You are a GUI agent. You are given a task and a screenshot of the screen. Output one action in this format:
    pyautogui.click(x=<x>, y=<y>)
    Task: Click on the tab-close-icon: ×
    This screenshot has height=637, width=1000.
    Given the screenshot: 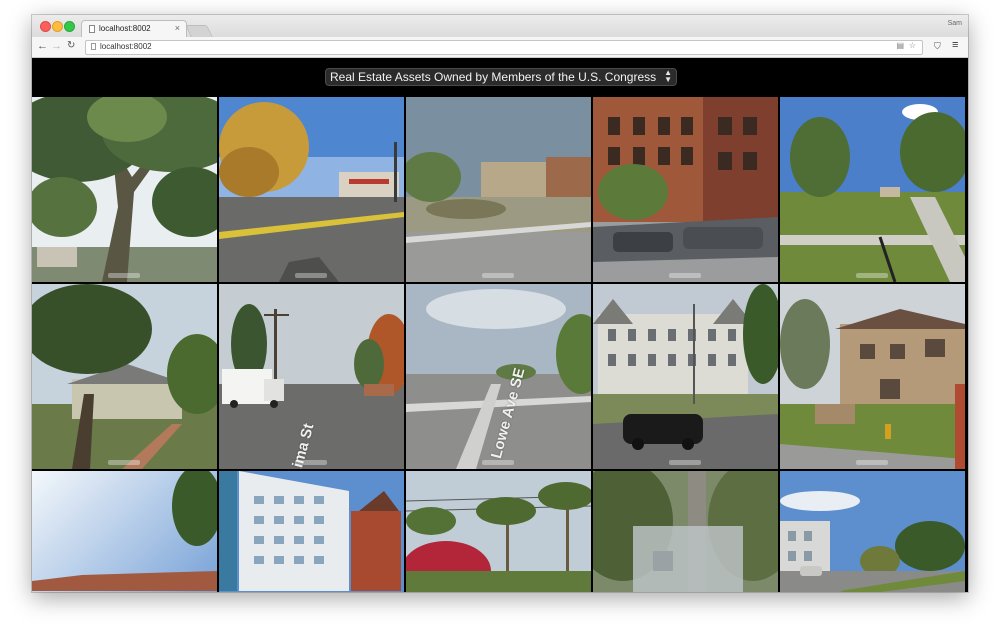 What is the action you would take?
    pyautogui.click(x=177, y=28)
    